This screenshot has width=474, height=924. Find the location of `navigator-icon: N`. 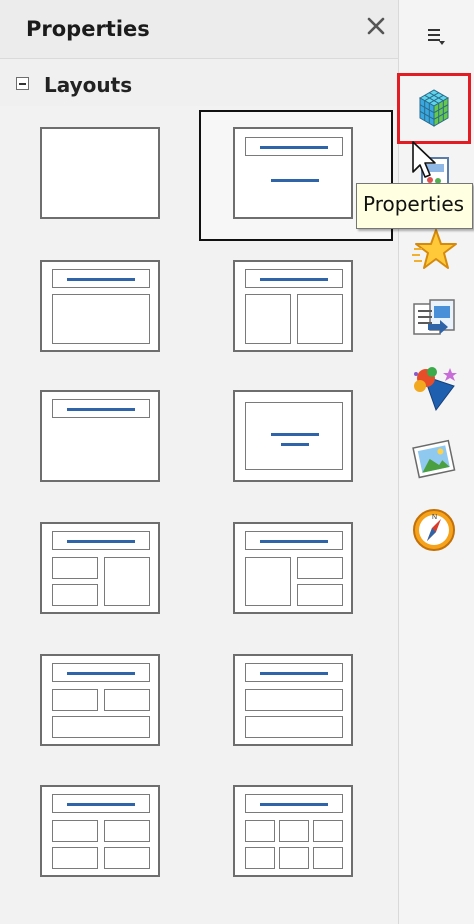

navigator-icon: N is located at coordinates (434, 530).